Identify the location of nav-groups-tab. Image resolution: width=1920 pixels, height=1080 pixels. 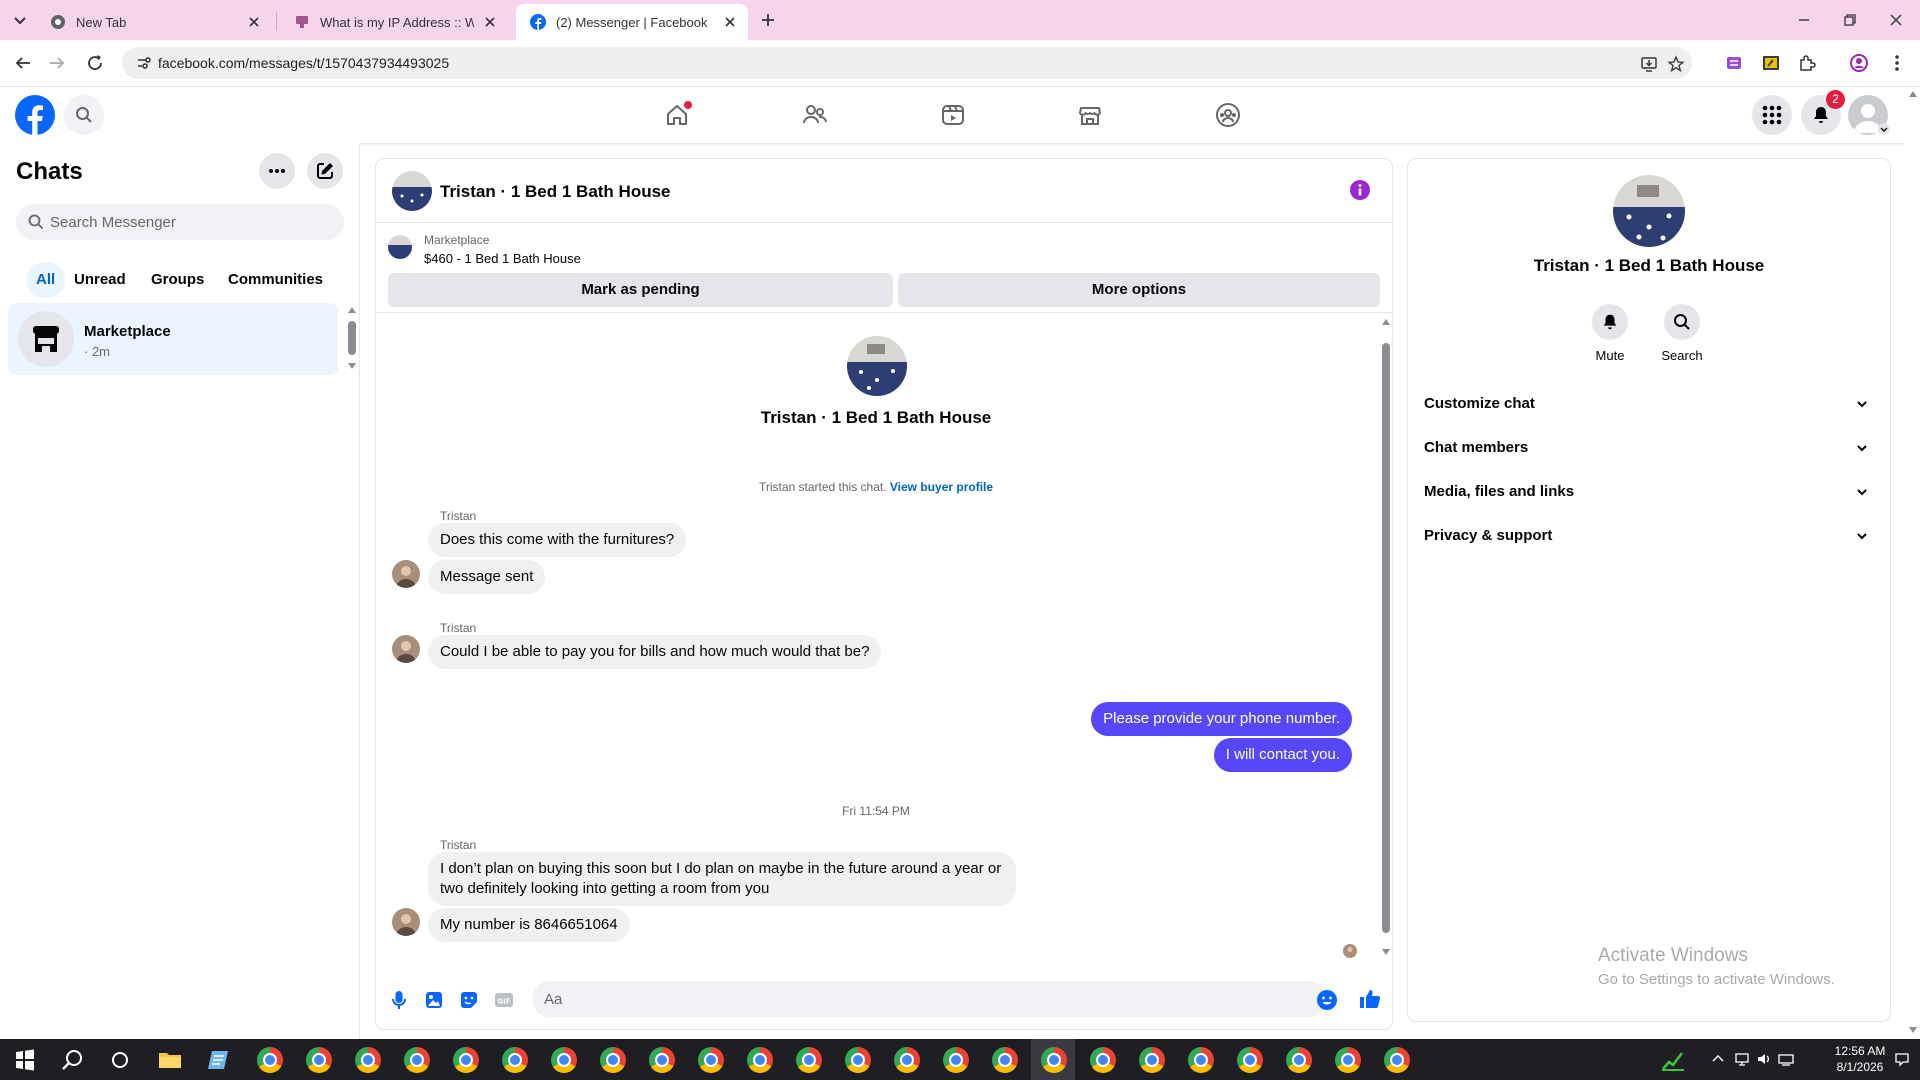
(1228, 115).